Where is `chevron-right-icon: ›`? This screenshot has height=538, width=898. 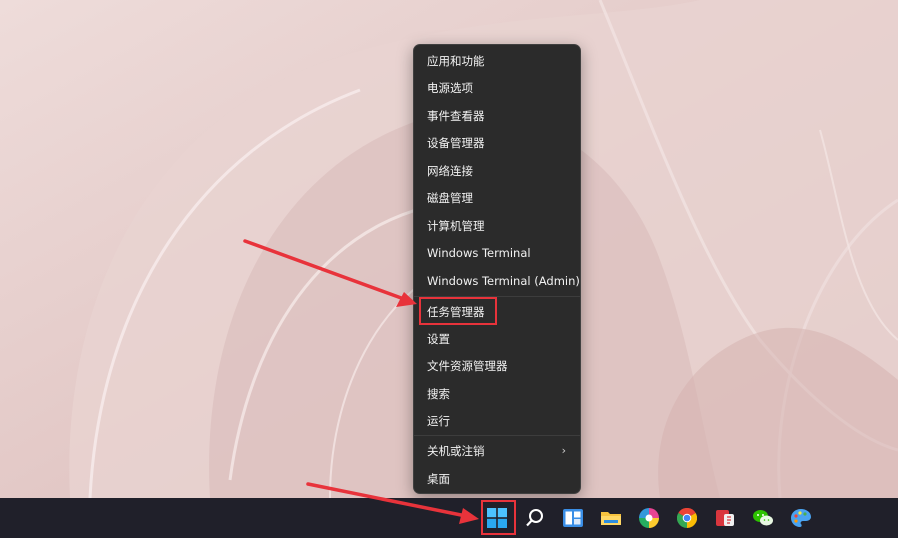
chevron-right-icon: › is located at coordinates (563, 450).